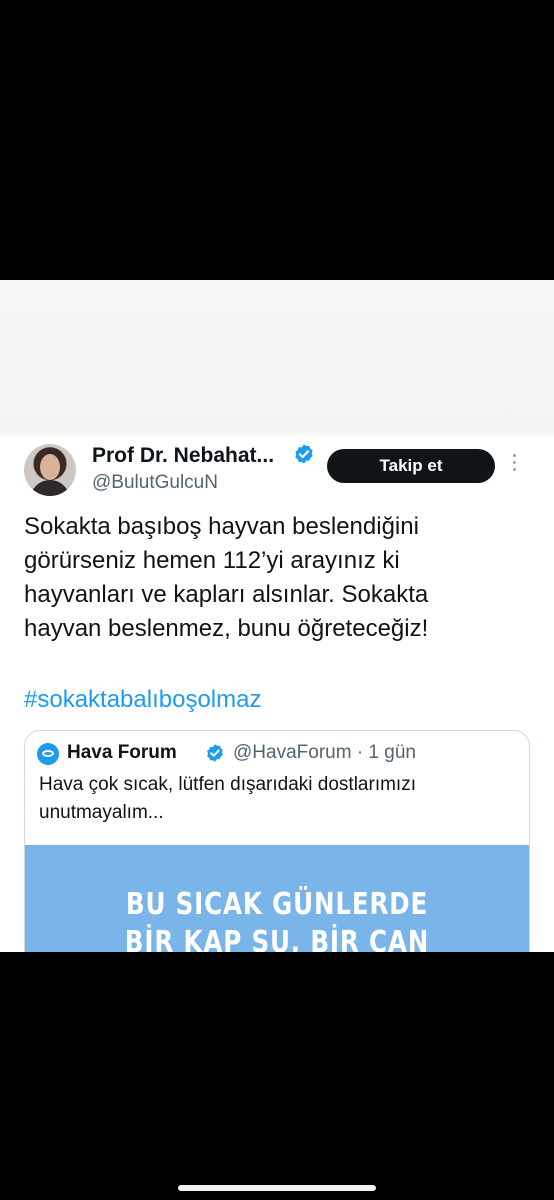 The height and width of the screenshot is (1200, 554). Describe the element at coordinates (324, 752) in the screenshot. I see `quote-meta: @HavaForum · 1 gün` at that location.